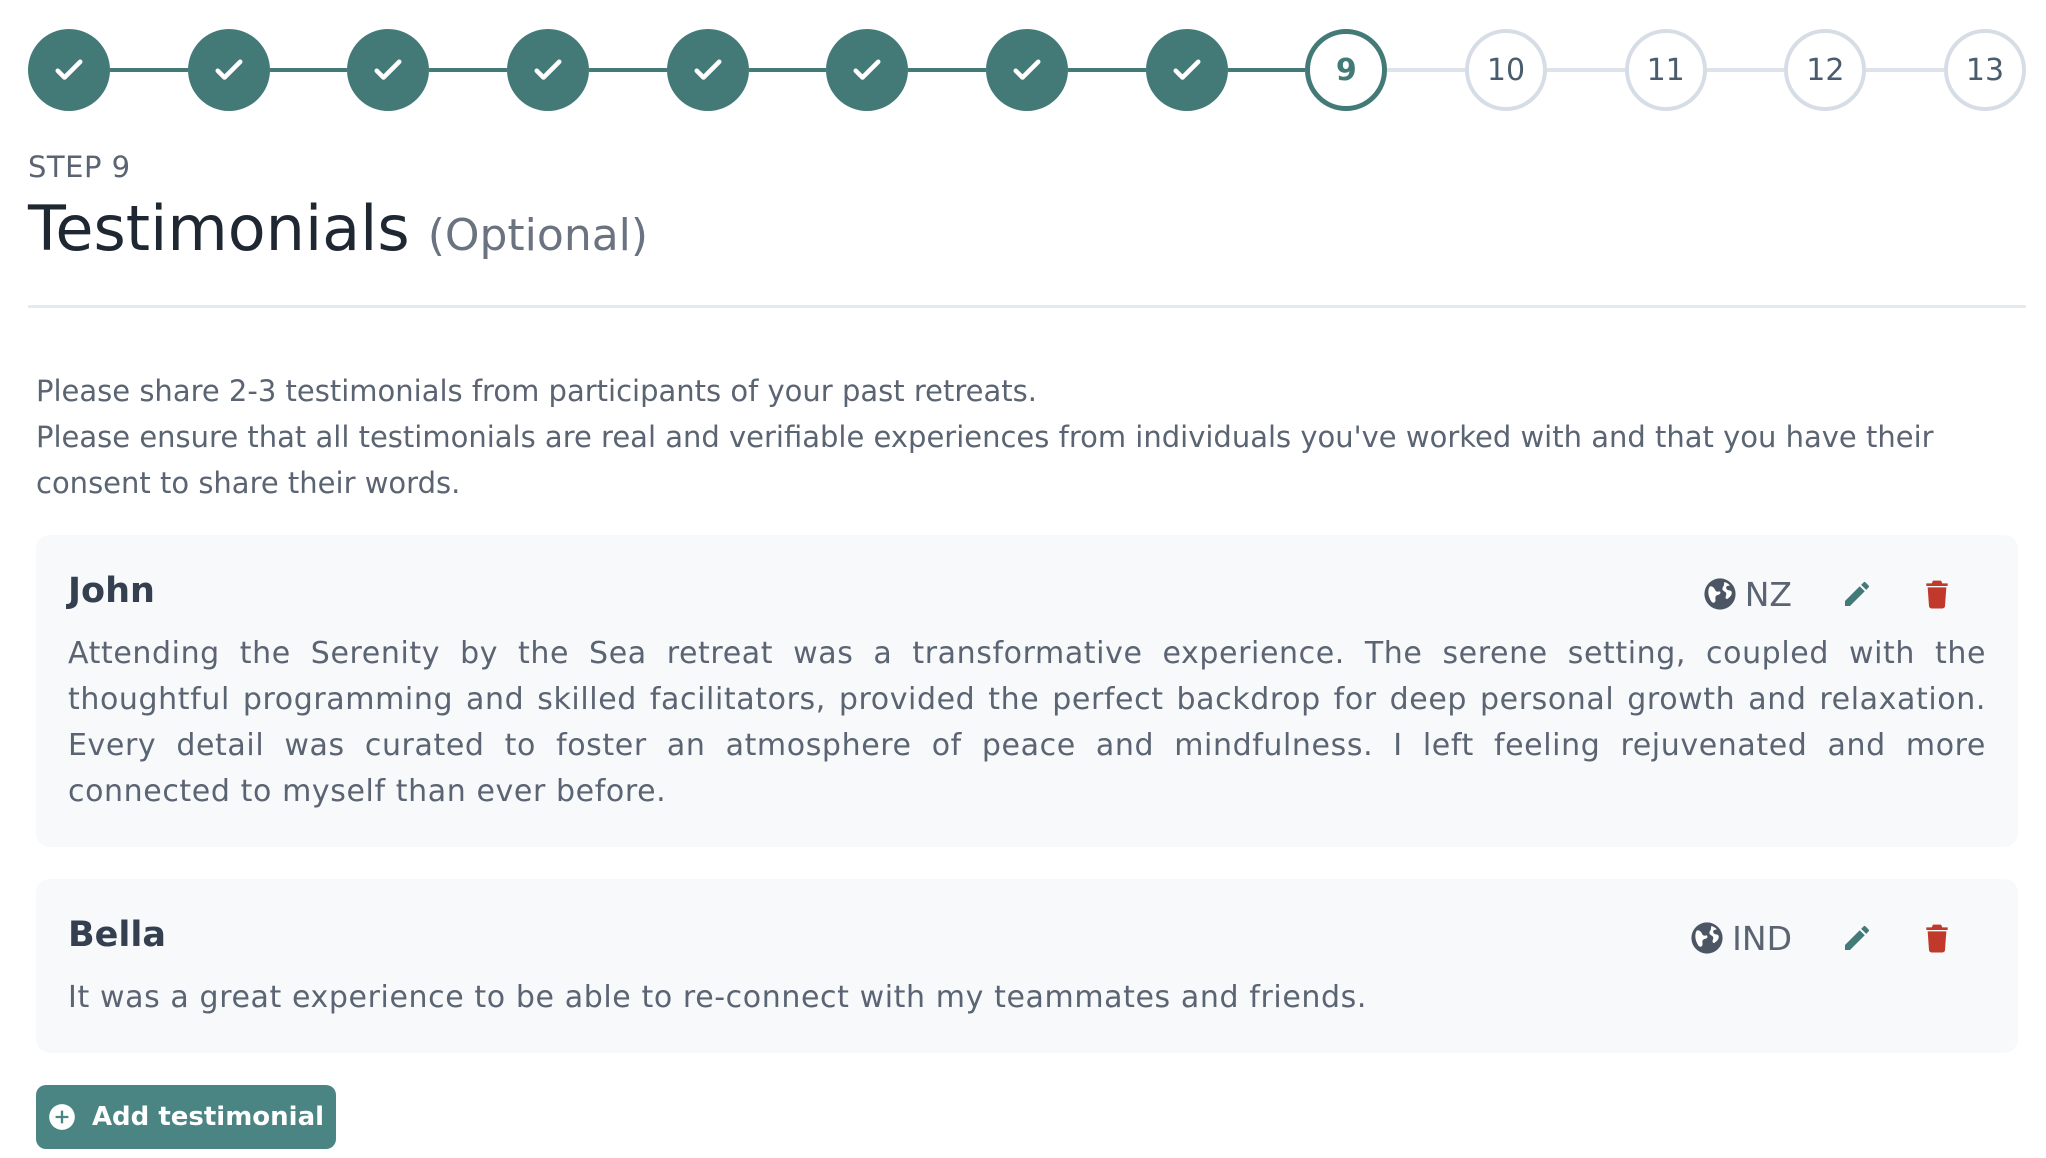  I want to click on step-9: 9, so click(1346, 70).